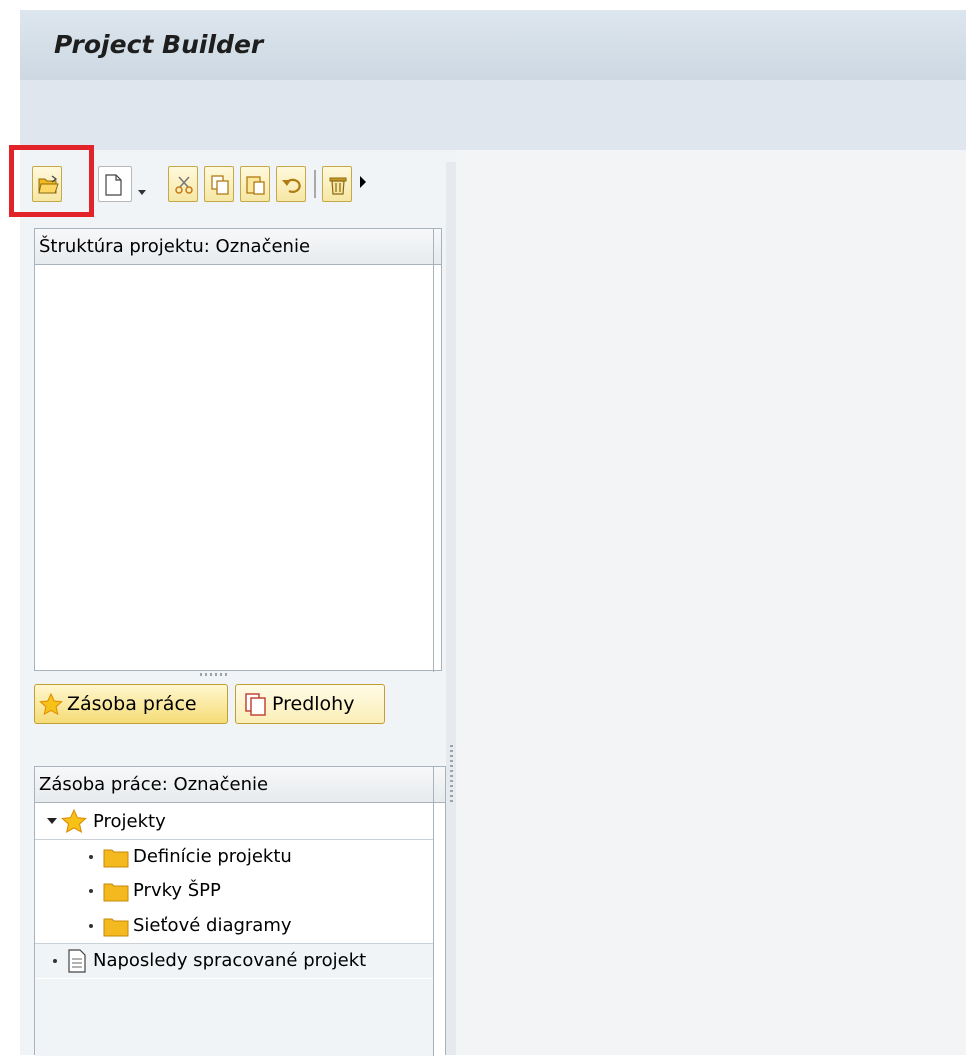  What do you see at coordinates (215, 674) in the screenshot?
I see `horizontal-splitter-grip` at bounding box center [215, 674].